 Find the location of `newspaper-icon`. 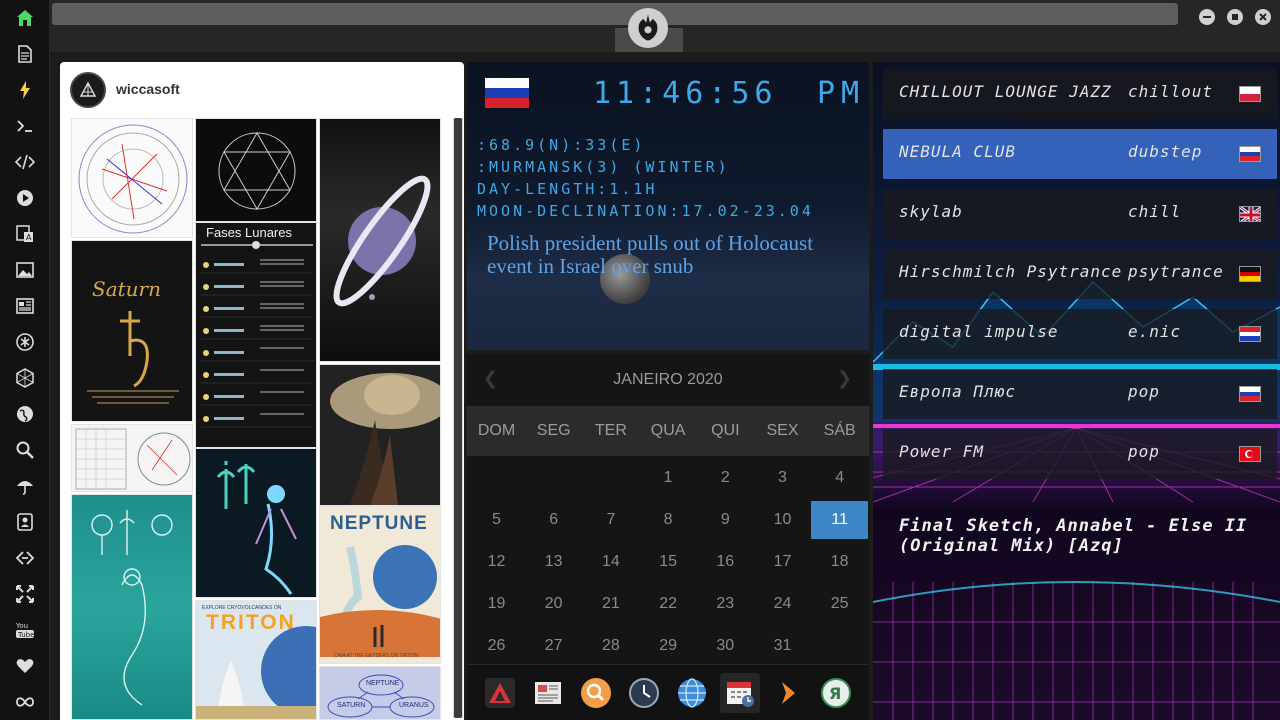

newspaper-icon is located at coordinates (25, 306).